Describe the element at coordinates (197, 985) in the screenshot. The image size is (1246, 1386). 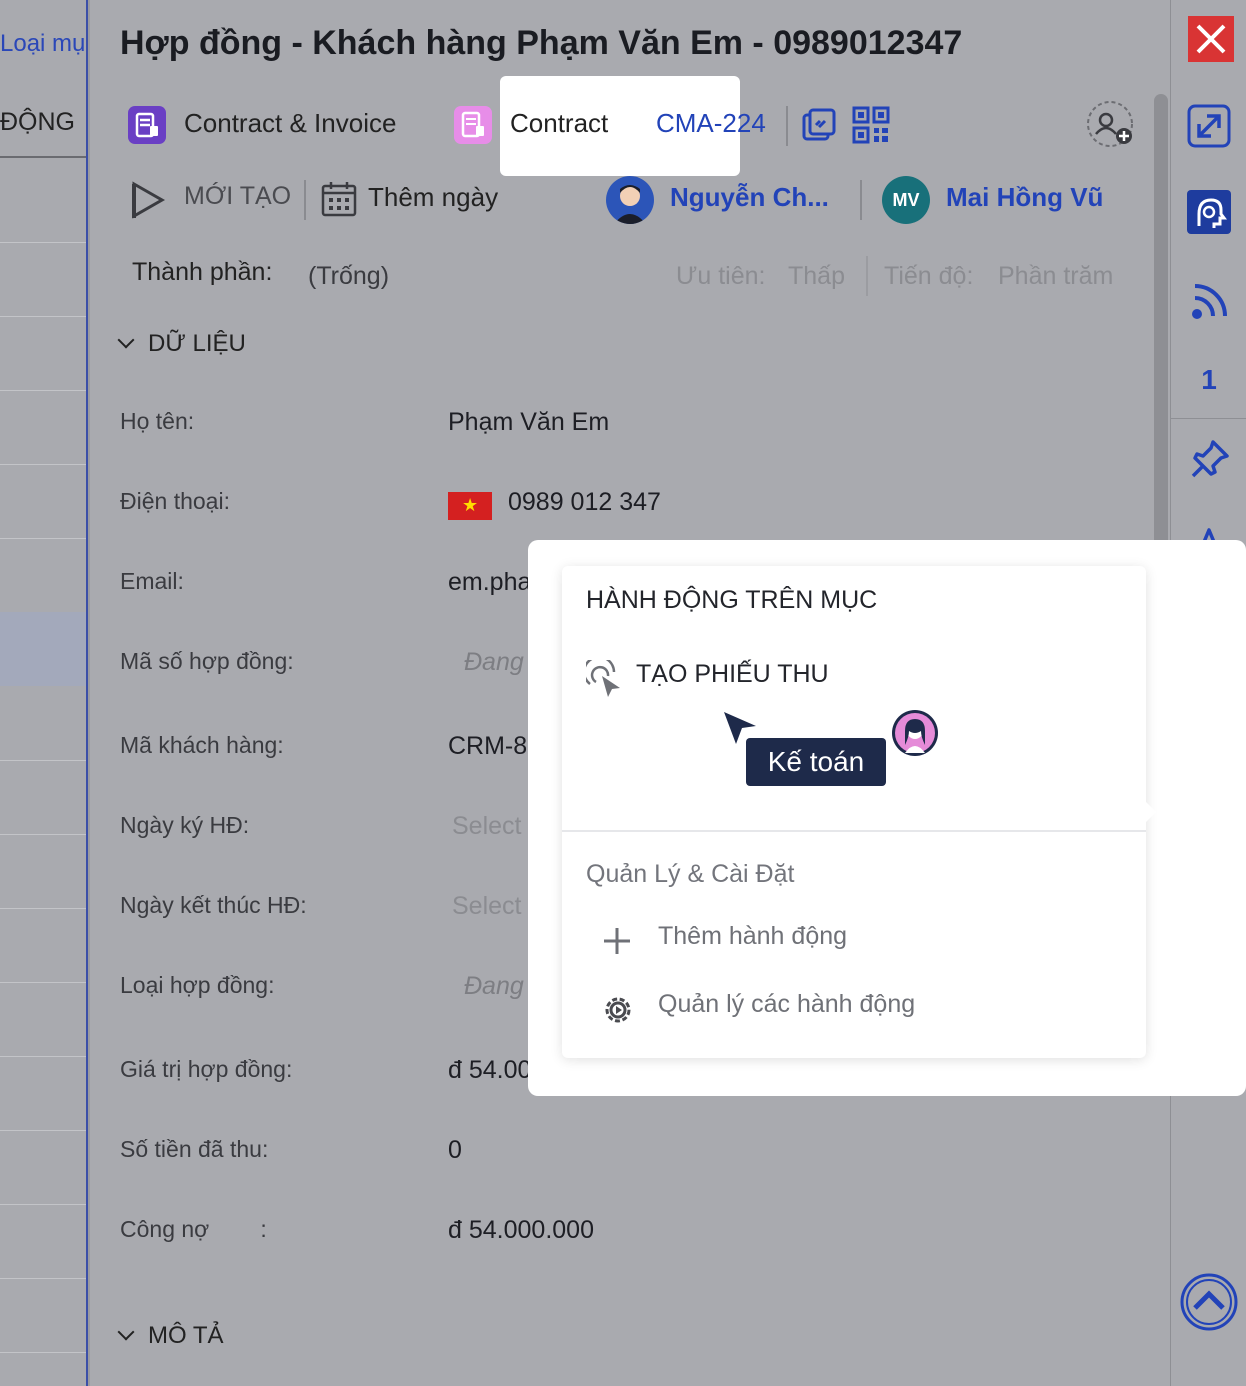
I see `field-label: Loại hợp đồng:` at that location.